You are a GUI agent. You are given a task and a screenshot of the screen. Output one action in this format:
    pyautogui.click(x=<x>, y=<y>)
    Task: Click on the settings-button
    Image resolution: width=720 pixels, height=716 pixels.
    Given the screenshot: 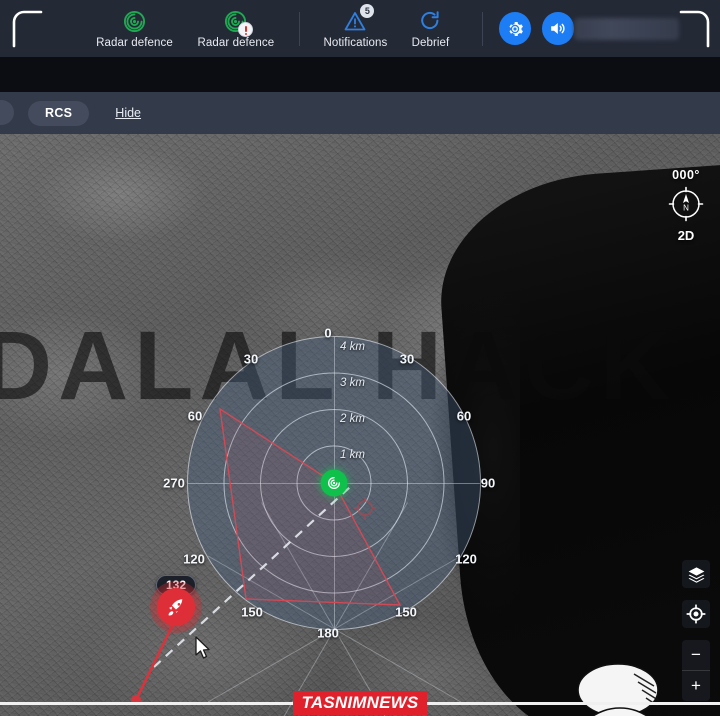 What is the action you would take?
    pyautogui.click(x=514, y=28)
    